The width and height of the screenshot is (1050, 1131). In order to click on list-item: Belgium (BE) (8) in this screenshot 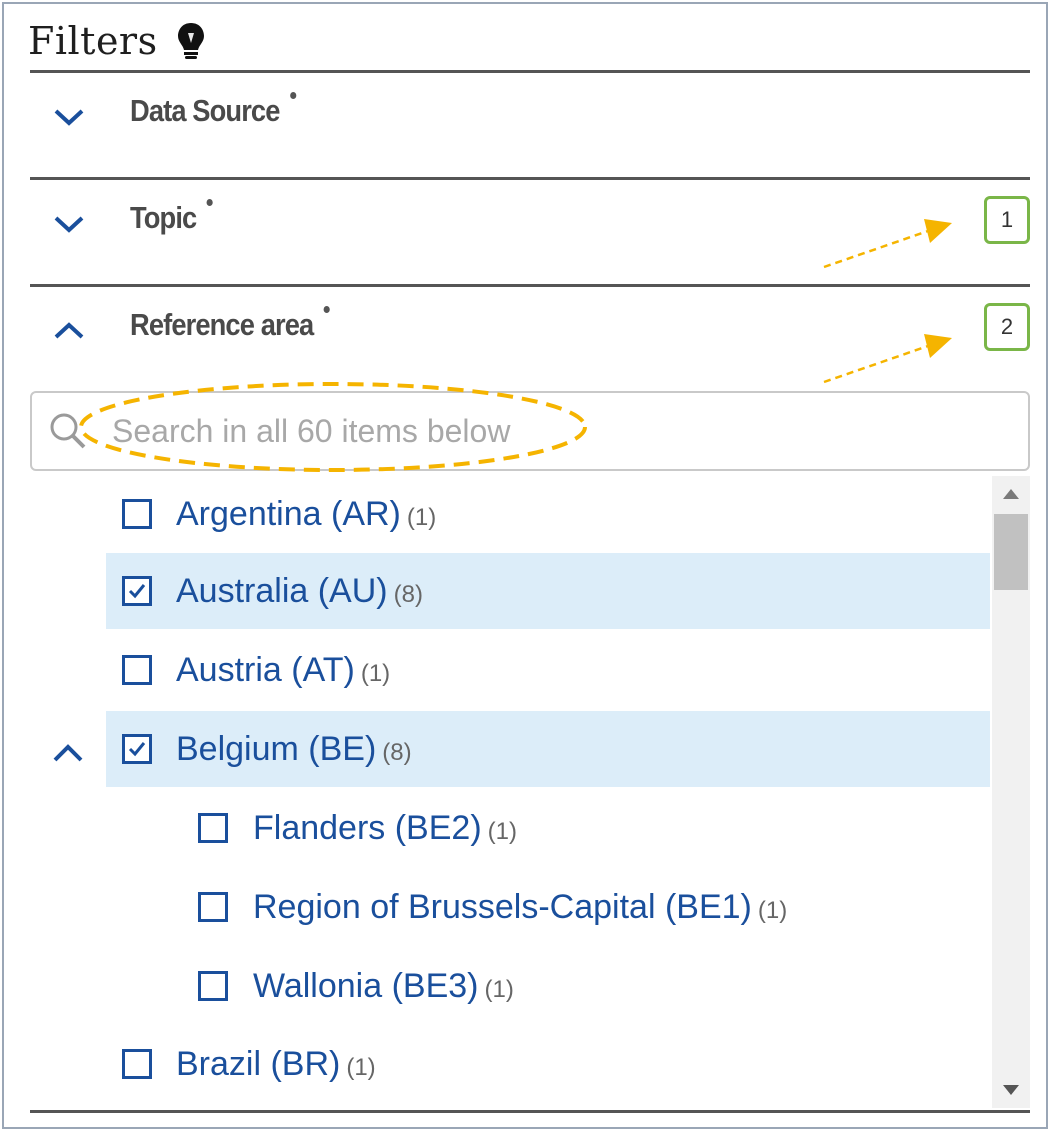, I will do `click(548, 749)`.